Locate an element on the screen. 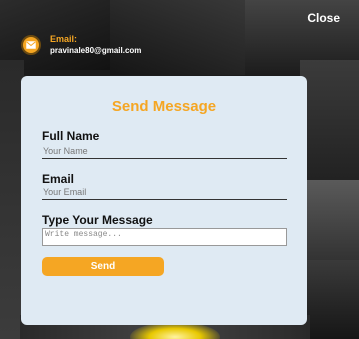 The width and height of the screenshot is (359, 339). contact-email: Email: pravinale80@gmail.com is located at coordinates (81, 45).